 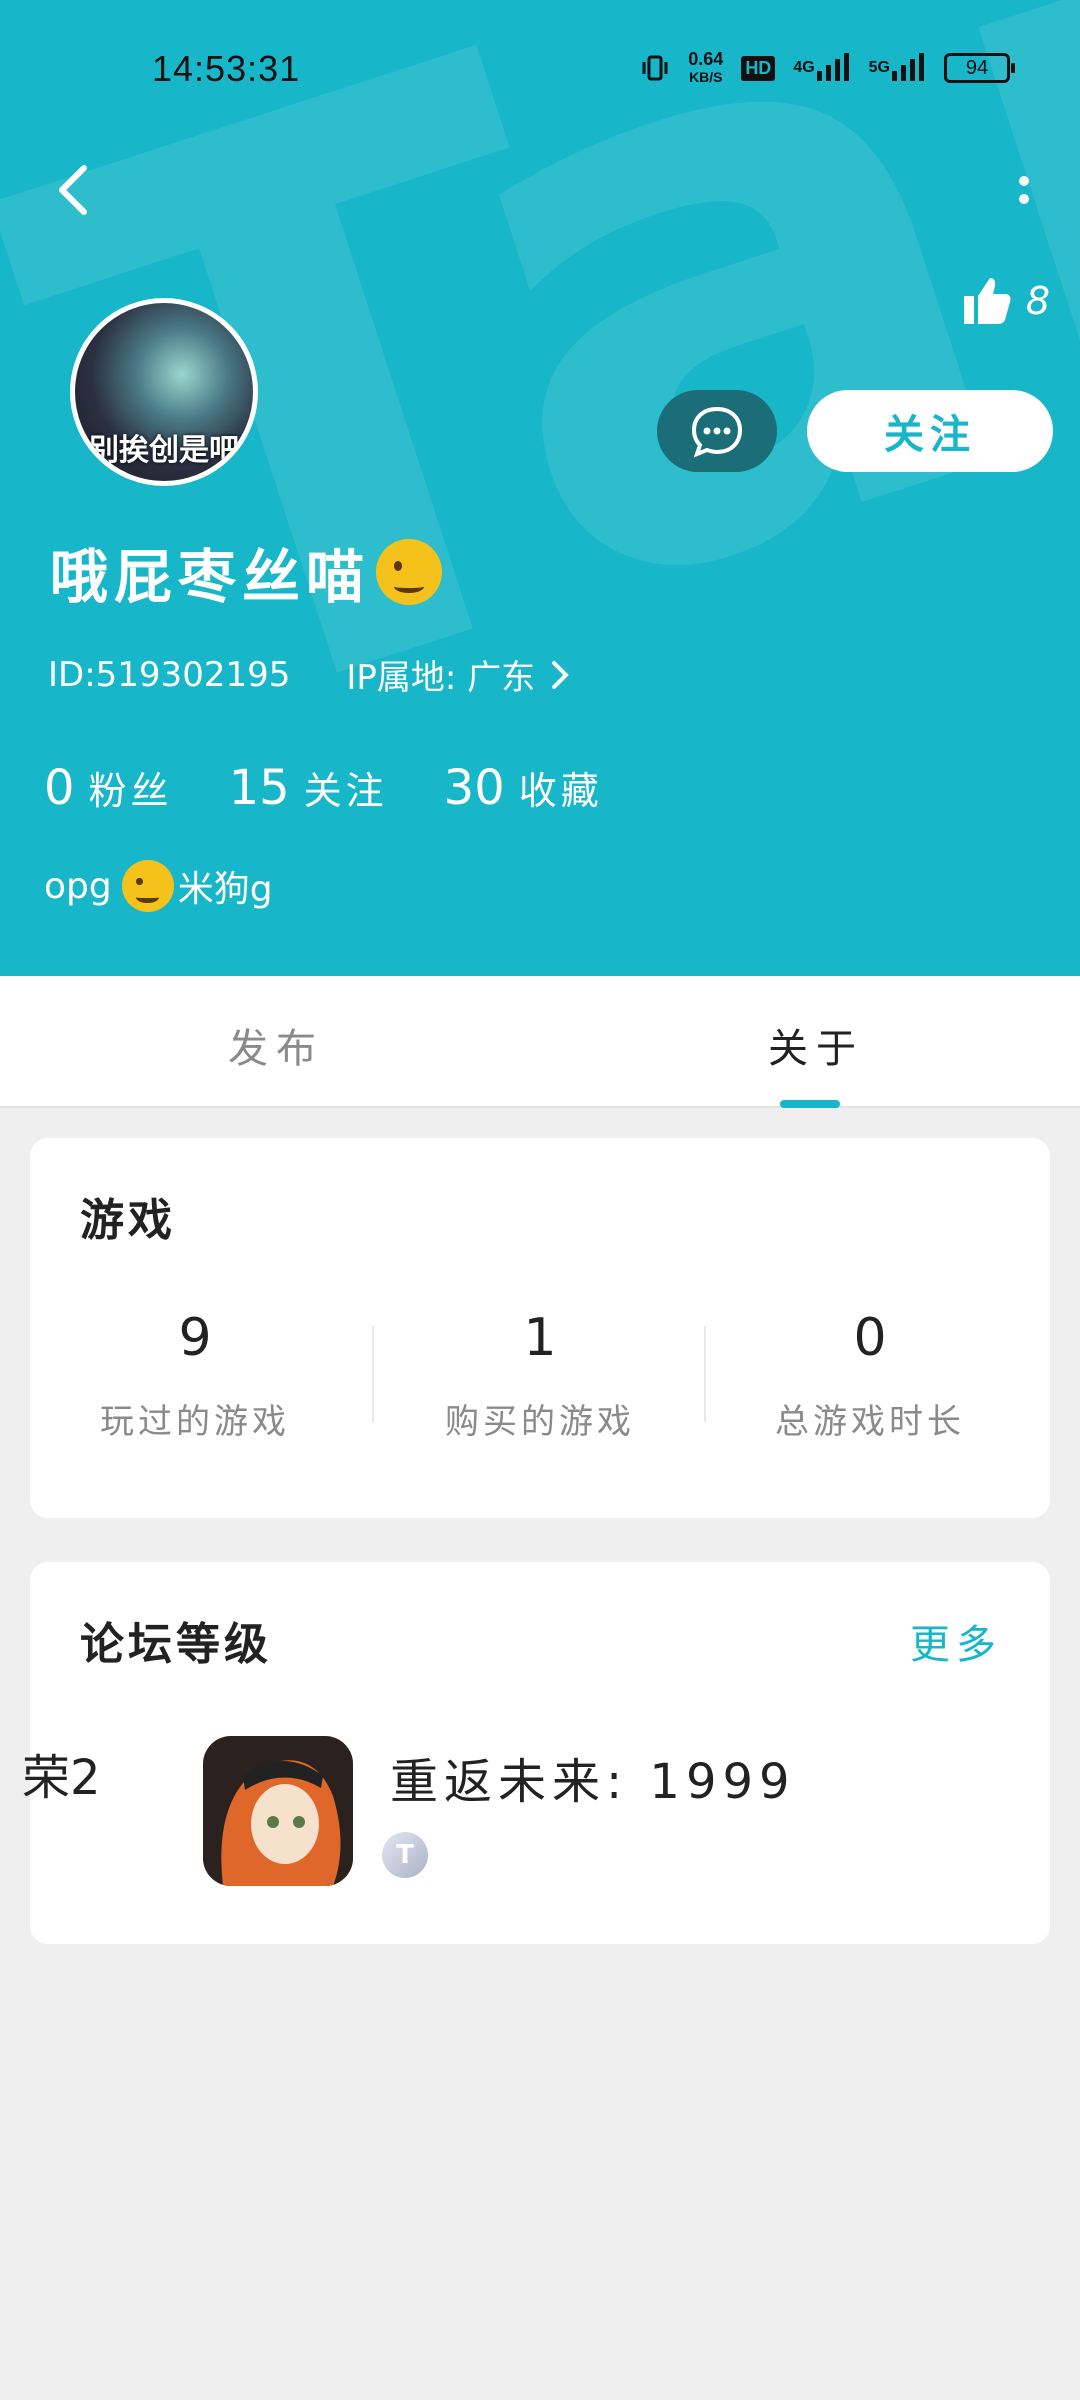 What do you see at coordinates (405, 1855) in the screenshot?
I see `forum-level-badge-icon: T` at bounding box center [405, 1855].